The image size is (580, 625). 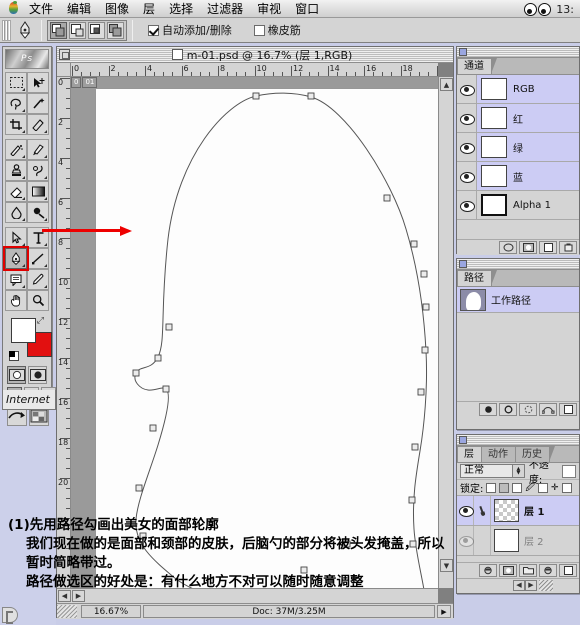 What do you see at coordinates (517, 487) in the screenshot?
I see `lock-position-checkbox` at bounding box center [517, 487].